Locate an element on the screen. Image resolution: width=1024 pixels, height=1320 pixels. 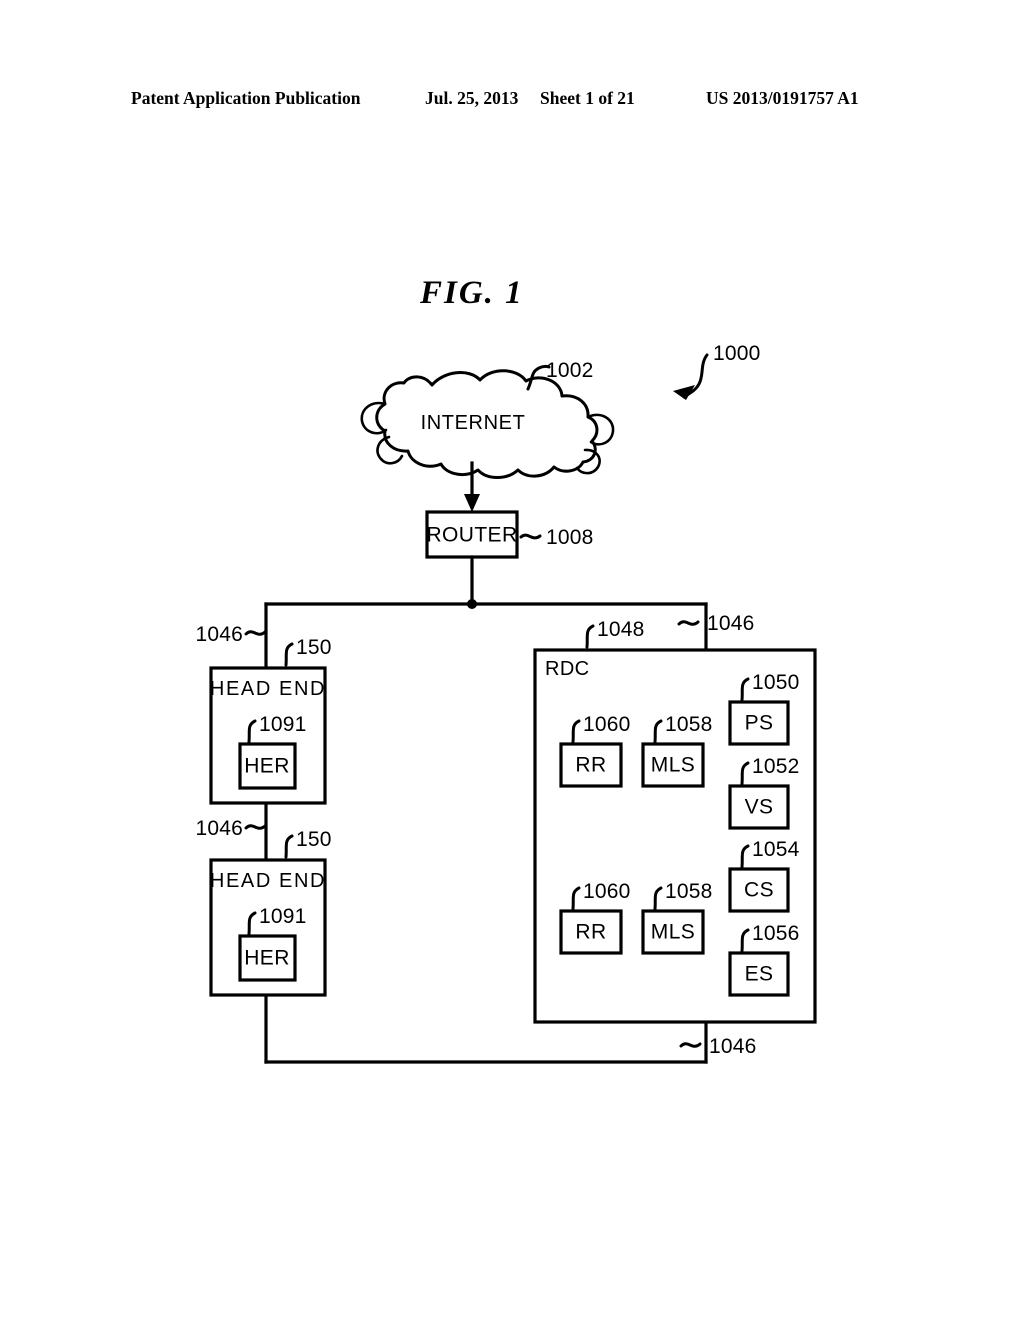
rdc-component-mls-2: MLS is located at coordinates (673, 932).